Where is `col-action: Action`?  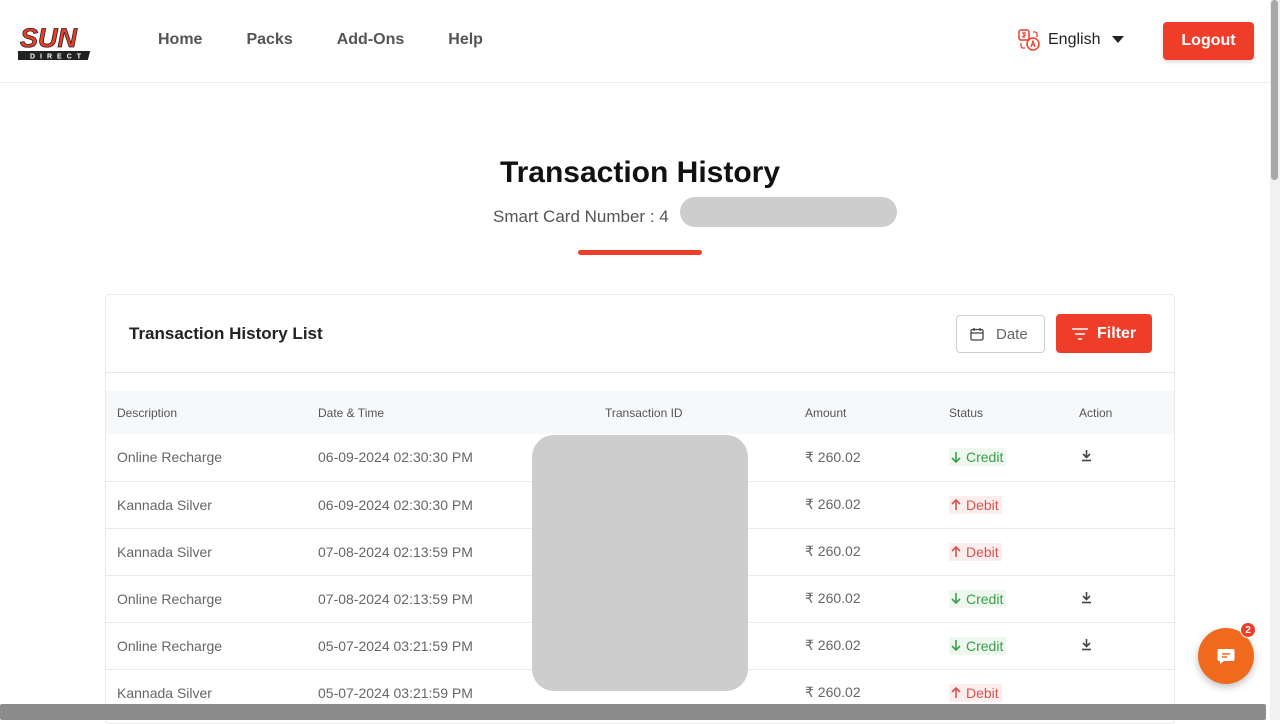
col-action: Action is located at coordinates (1096, 412).